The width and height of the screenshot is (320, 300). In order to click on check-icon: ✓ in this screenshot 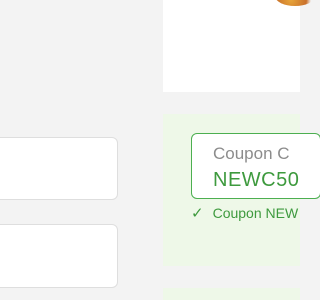, I will do `click(197, 213)`.